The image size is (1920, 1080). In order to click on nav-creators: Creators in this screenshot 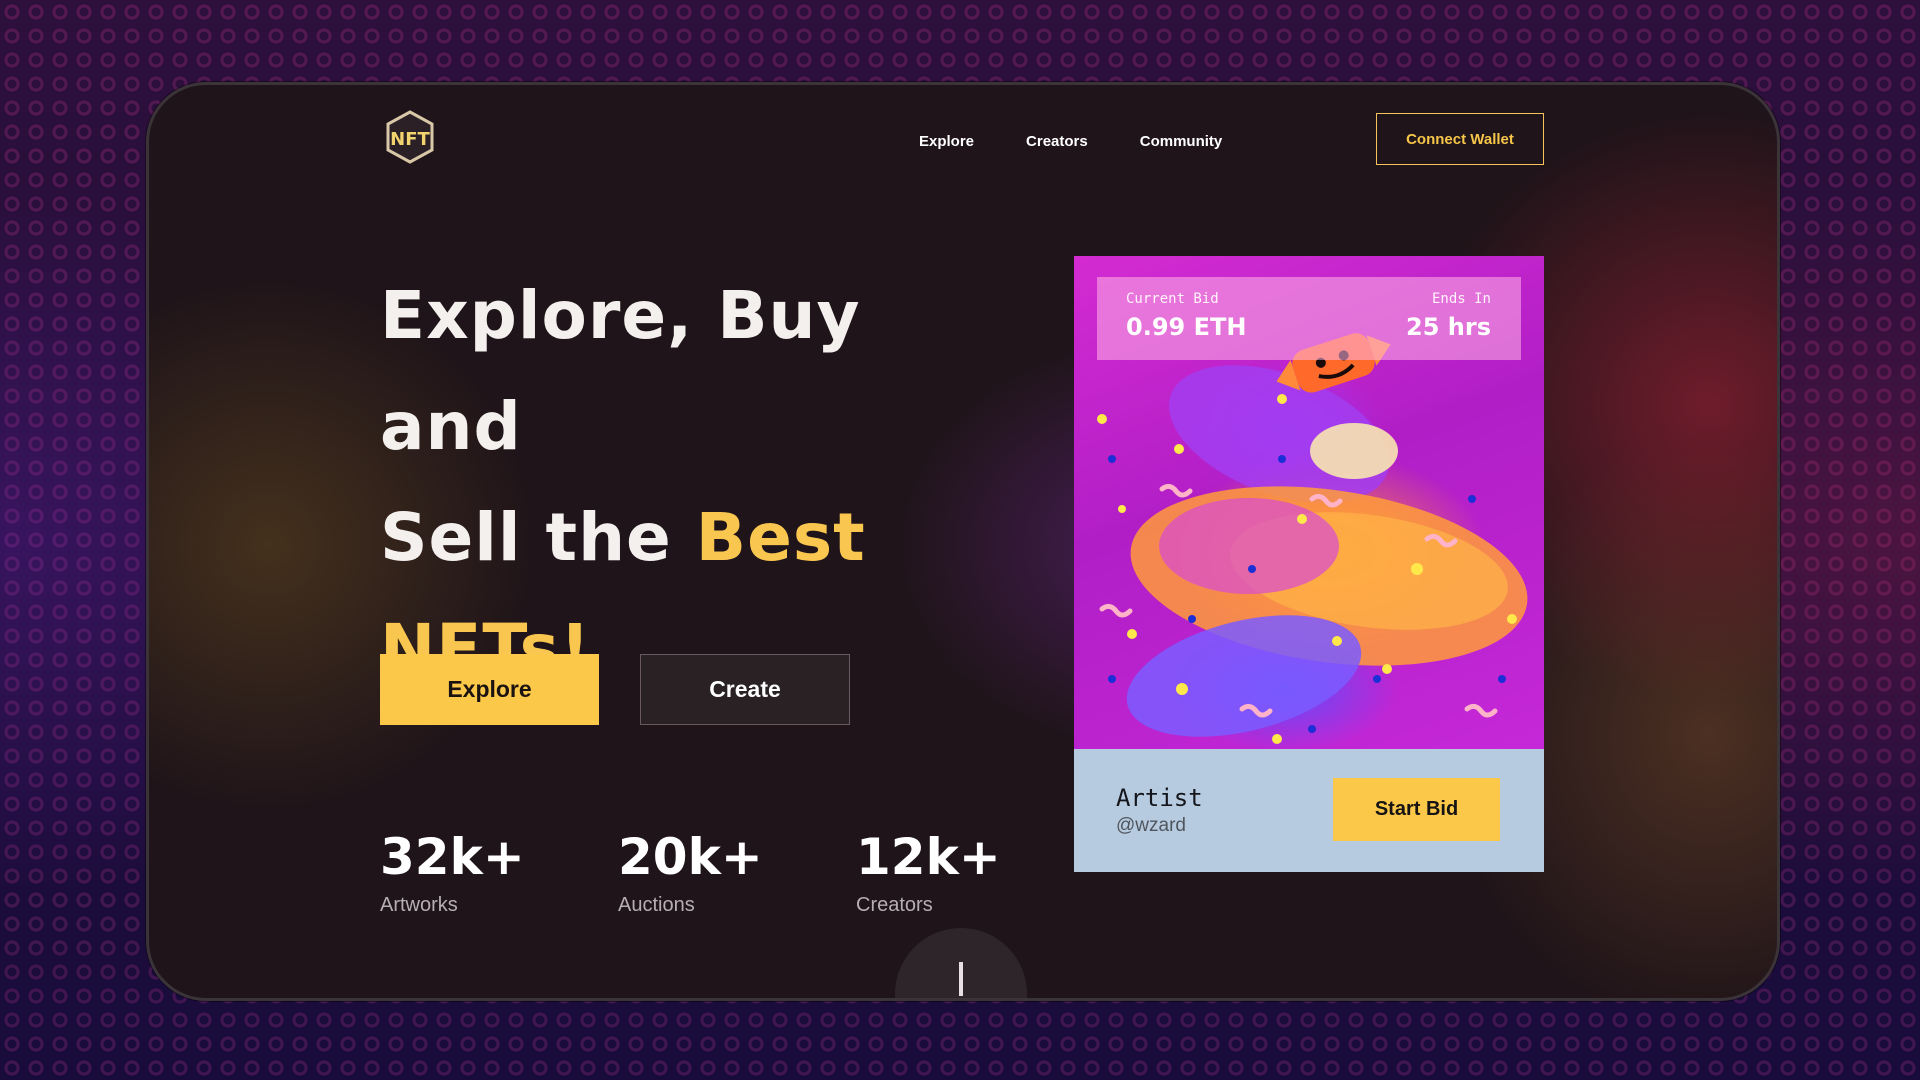, I will do `click(1057, 141)`.